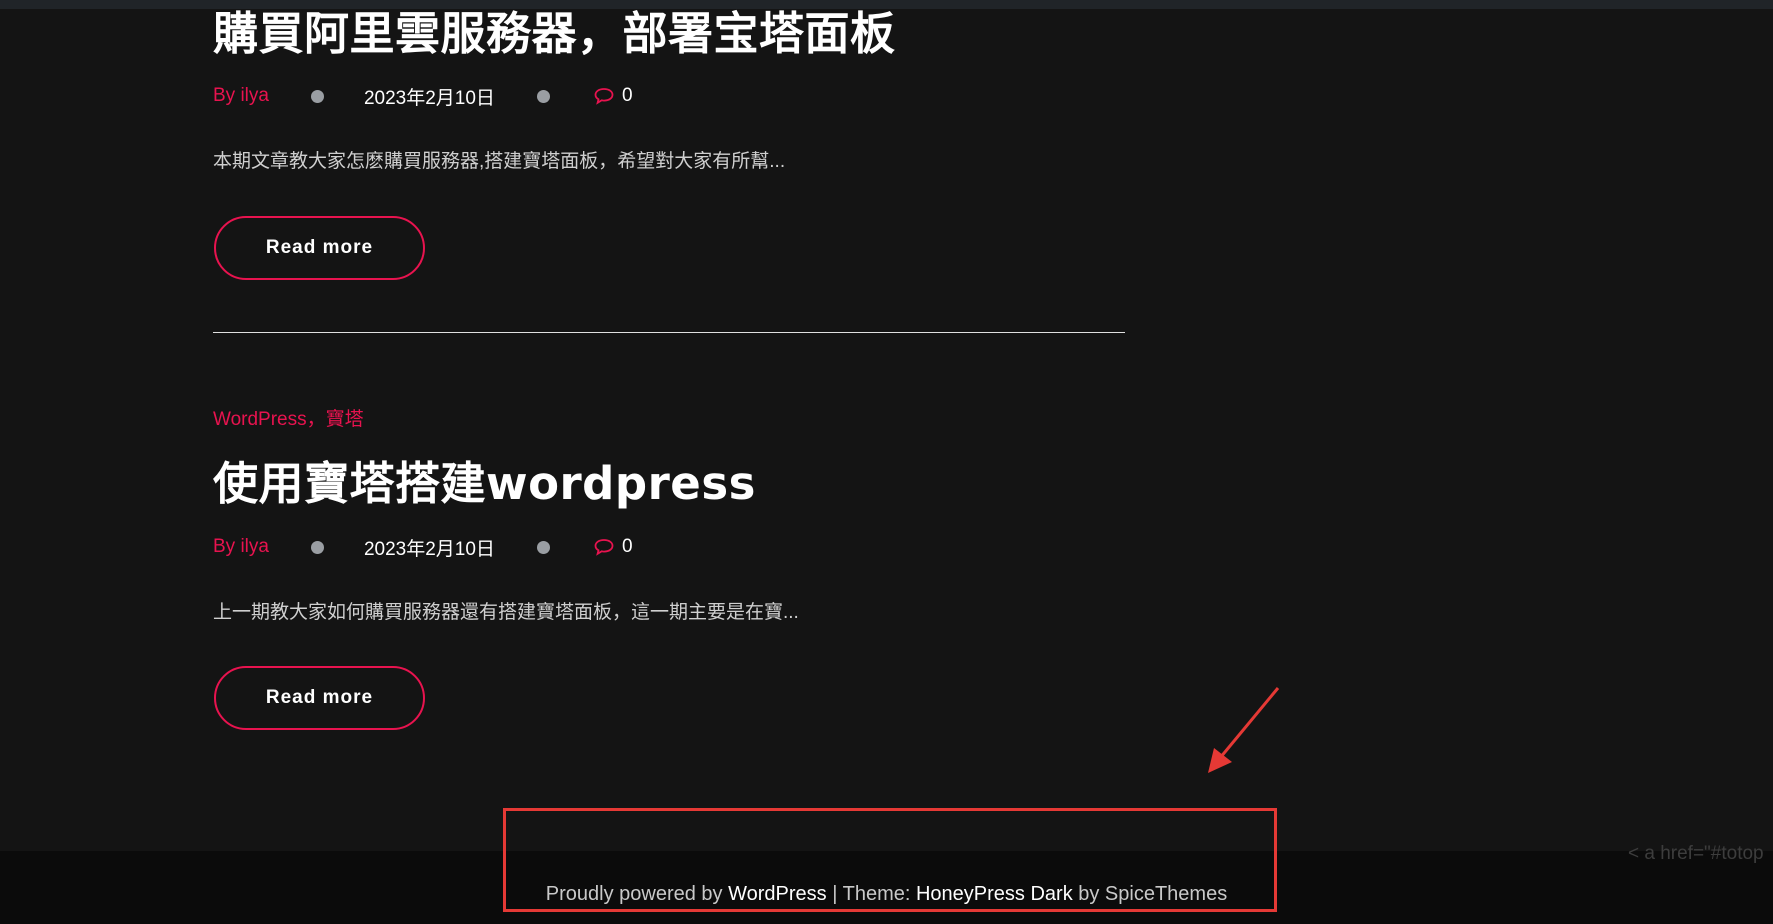  Describe the element at coordinates (288, 420) in the screenshot. I see `post-categories: WordPress，寶塔` at that location.